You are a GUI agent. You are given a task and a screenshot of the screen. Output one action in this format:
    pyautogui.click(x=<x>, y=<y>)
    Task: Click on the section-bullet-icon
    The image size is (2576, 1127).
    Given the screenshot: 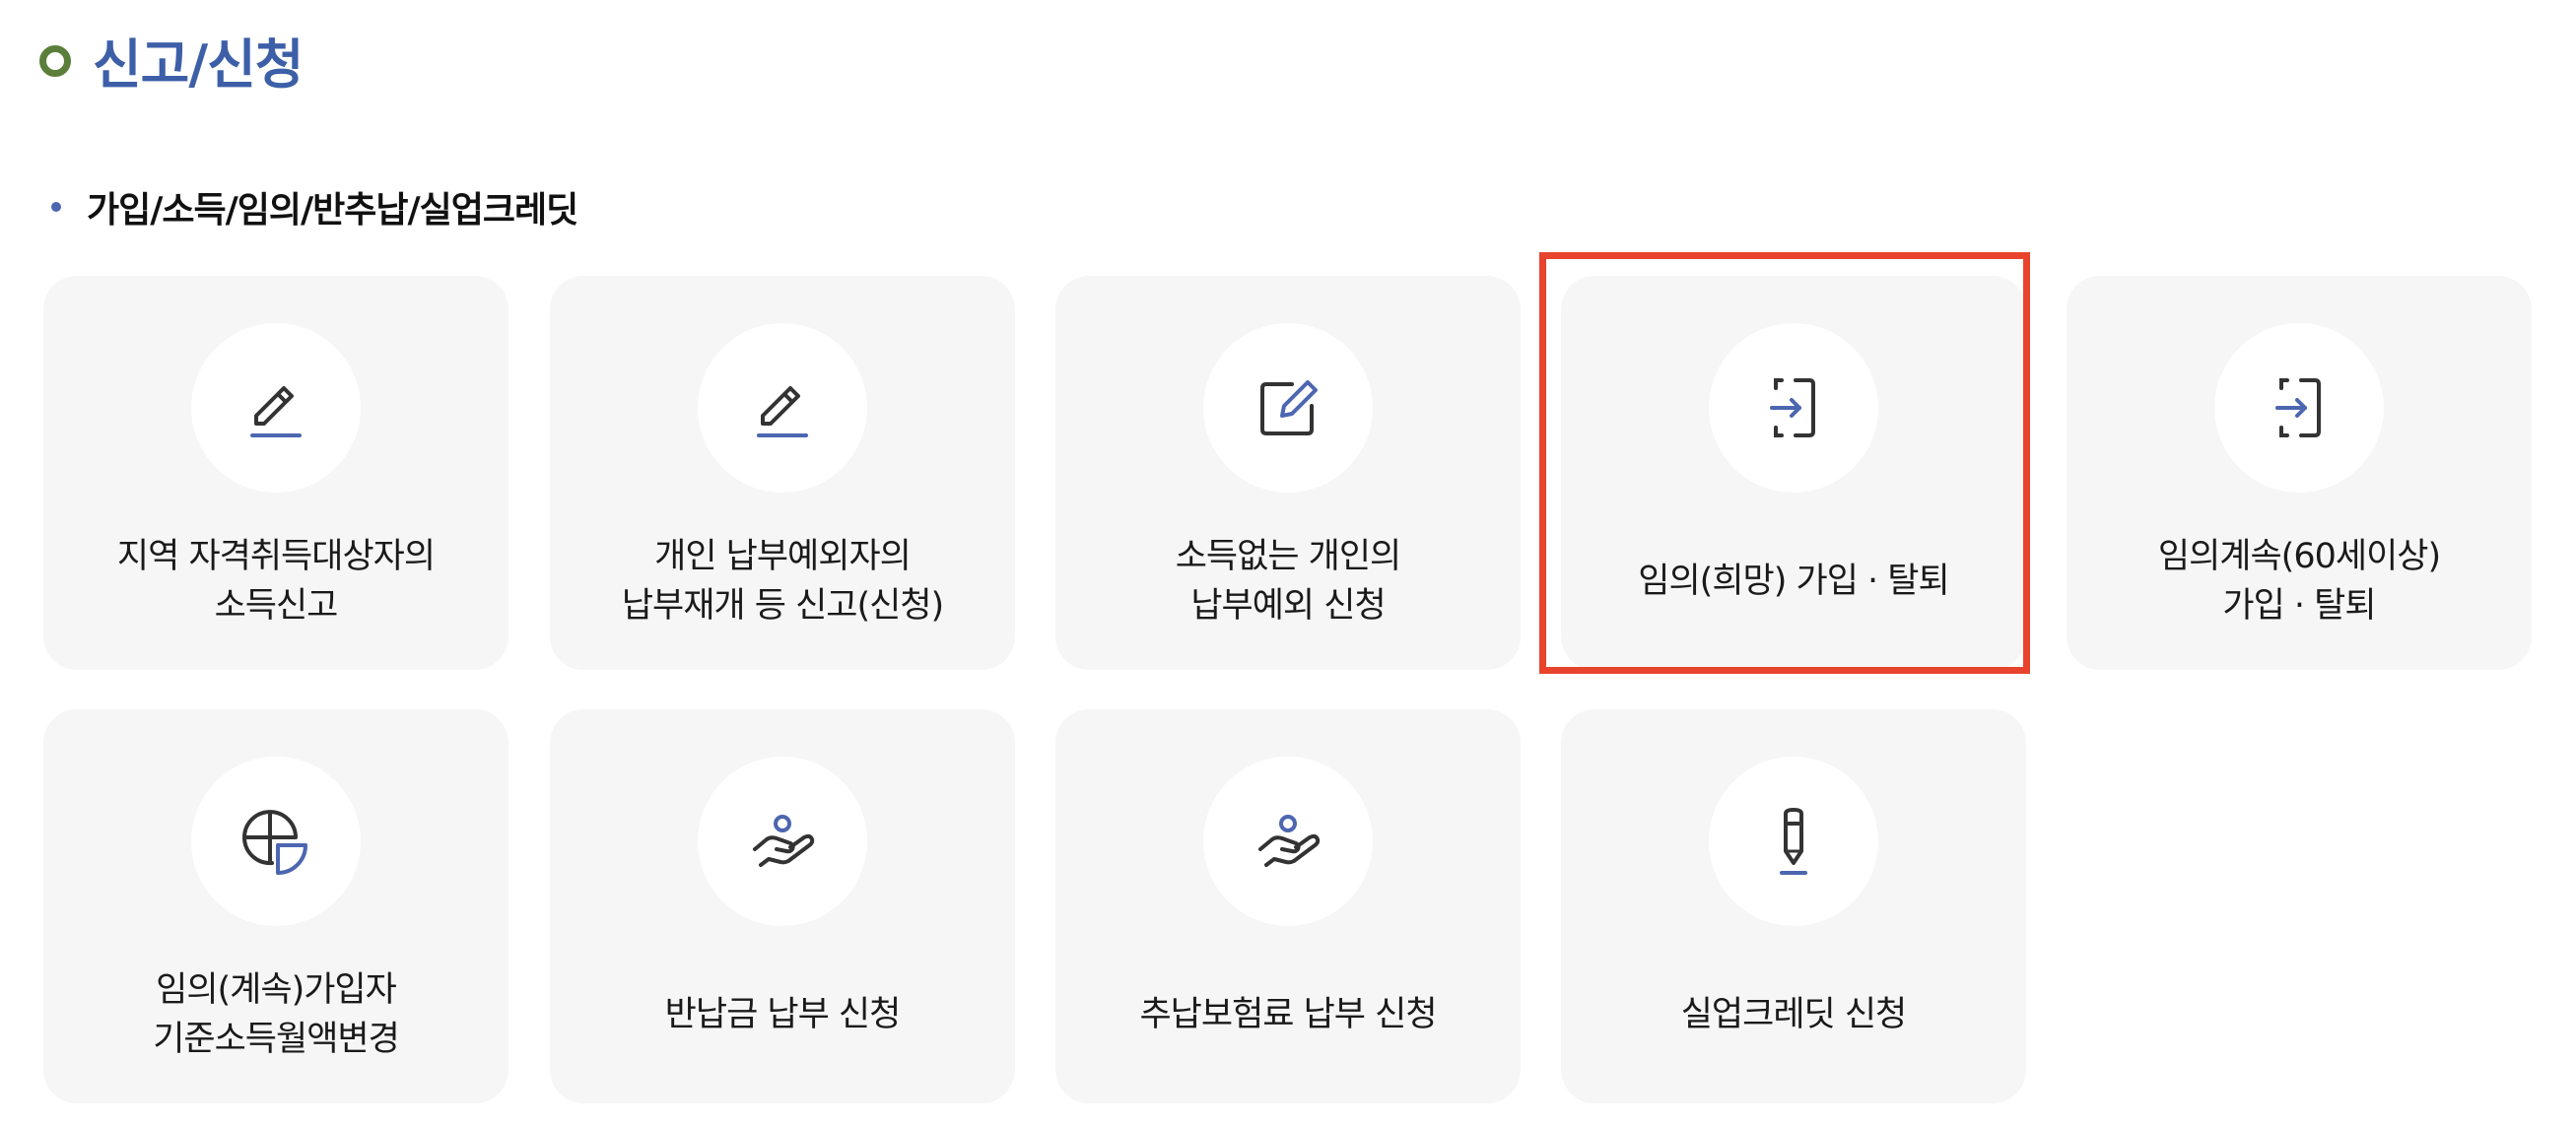 What is the action you would take?
    pyautogui.click(x=56, y=207)
    